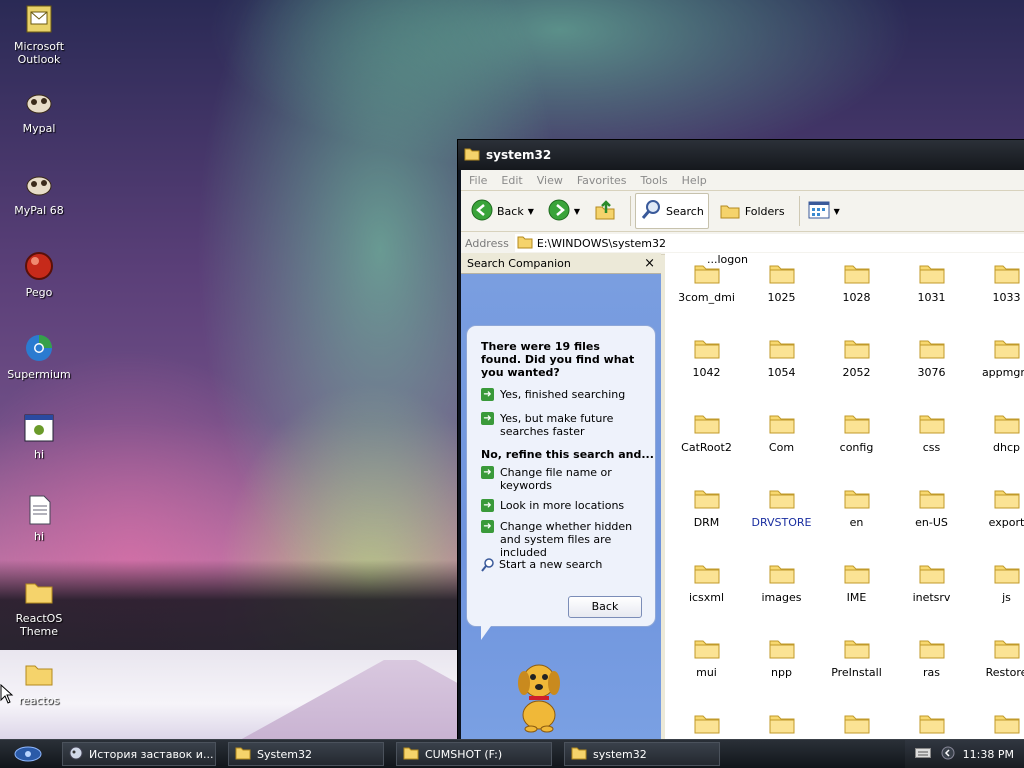 The width and height of the screenshot is (1024, 768). I want to click on file-item: dhcp, so click(996, 432).